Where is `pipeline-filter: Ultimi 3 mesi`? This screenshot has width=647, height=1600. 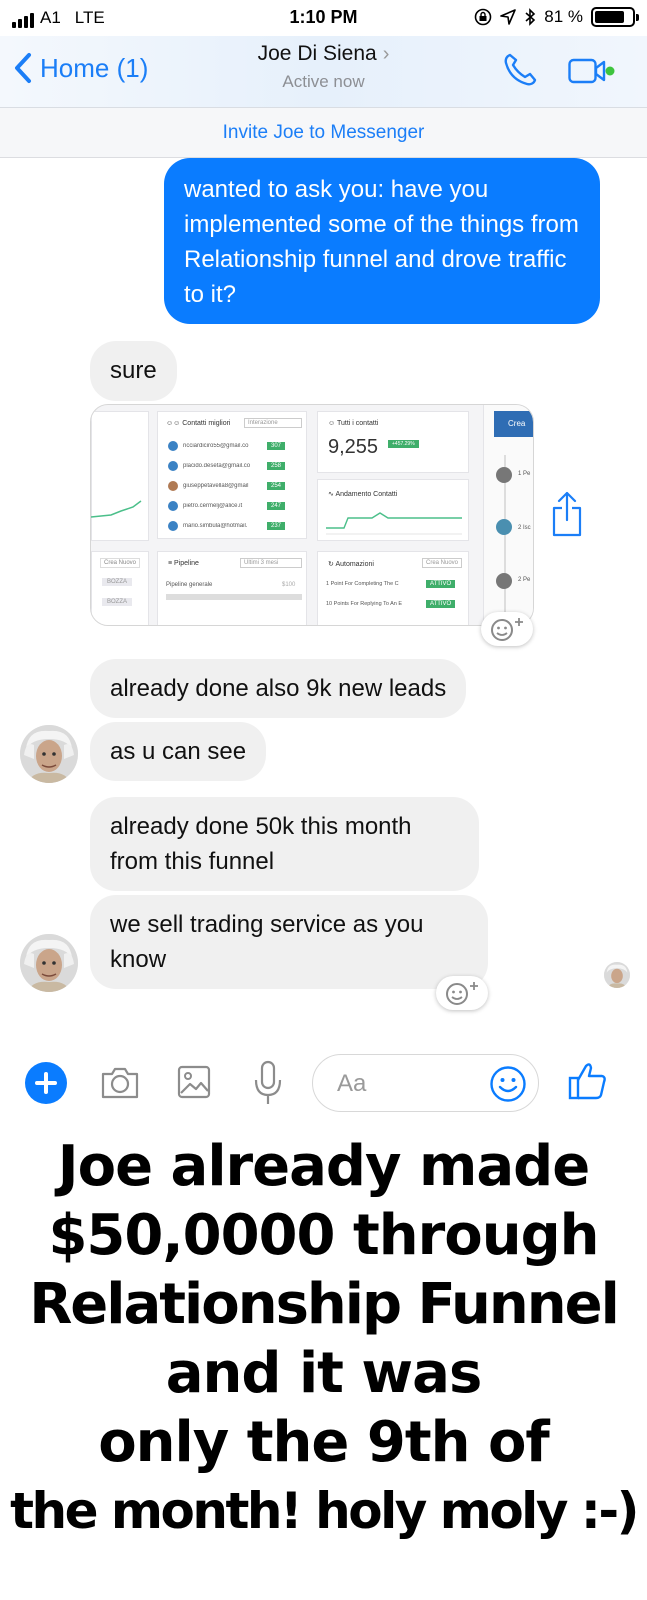 pipeline-filter: Ultimi 3 mesi is located at coordinates (271, 563).